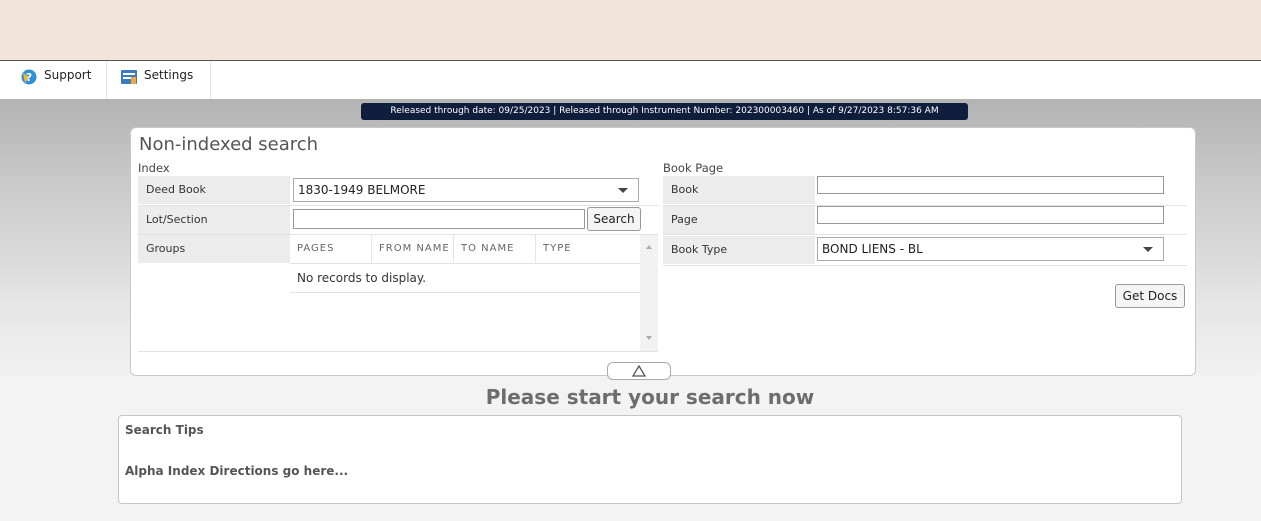 This screenshot has height=521, width=1261. I want to click on triangle-up-icon, so click(639, 371).